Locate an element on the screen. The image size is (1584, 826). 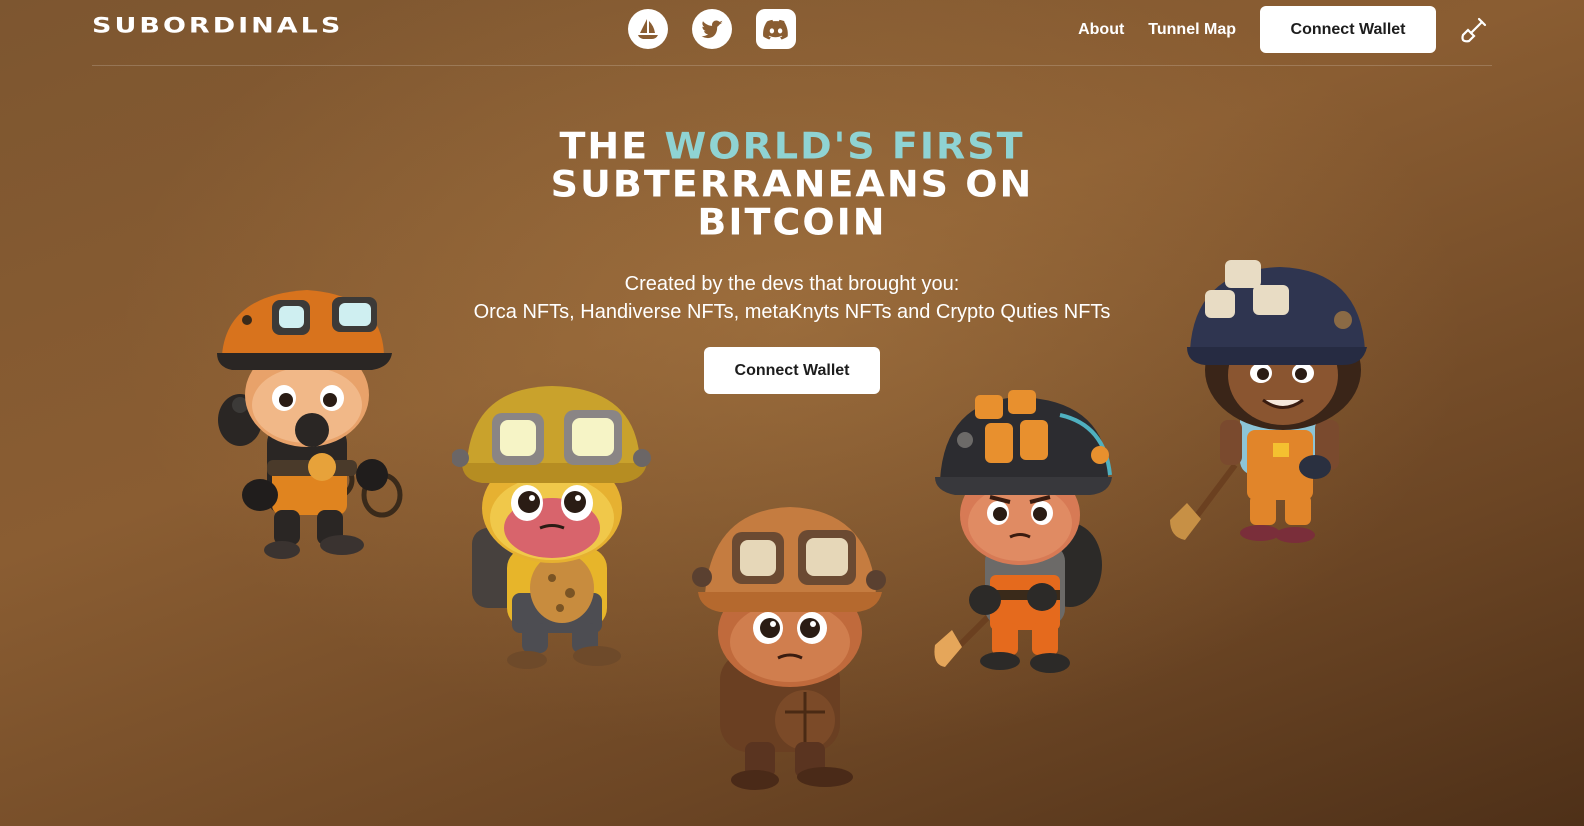
discord-link is located at coordinates (776, 29).